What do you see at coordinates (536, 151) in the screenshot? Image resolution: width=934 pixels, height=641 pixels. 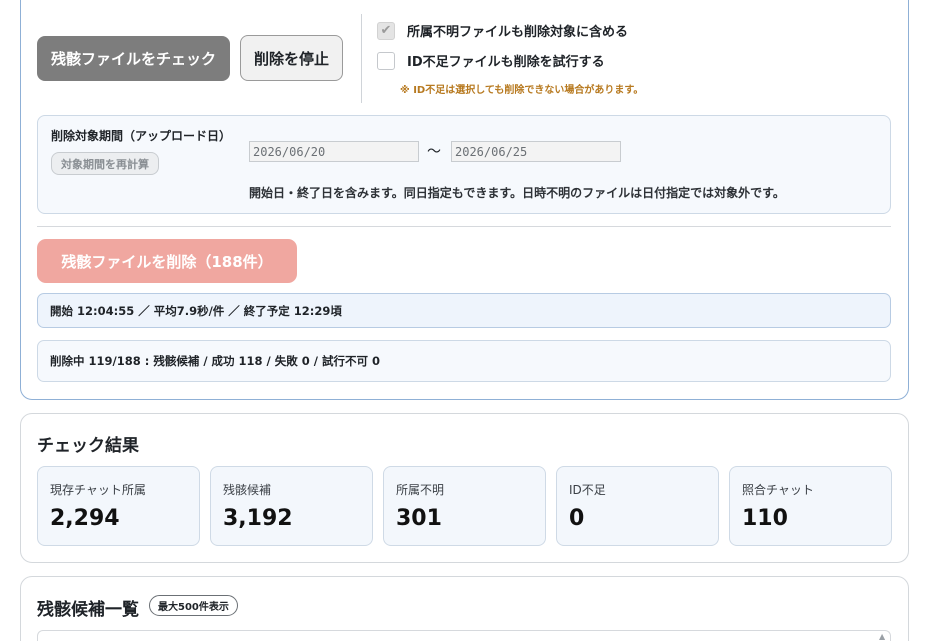 I see `period-end-input: 2026/06/25` at bounding box center [536, 151].